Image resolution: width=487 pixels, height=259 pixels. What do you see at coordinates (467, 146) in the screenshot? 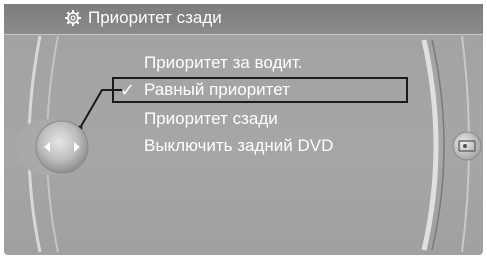
I see `screen-options-icon` at bounding box center [467, 146].